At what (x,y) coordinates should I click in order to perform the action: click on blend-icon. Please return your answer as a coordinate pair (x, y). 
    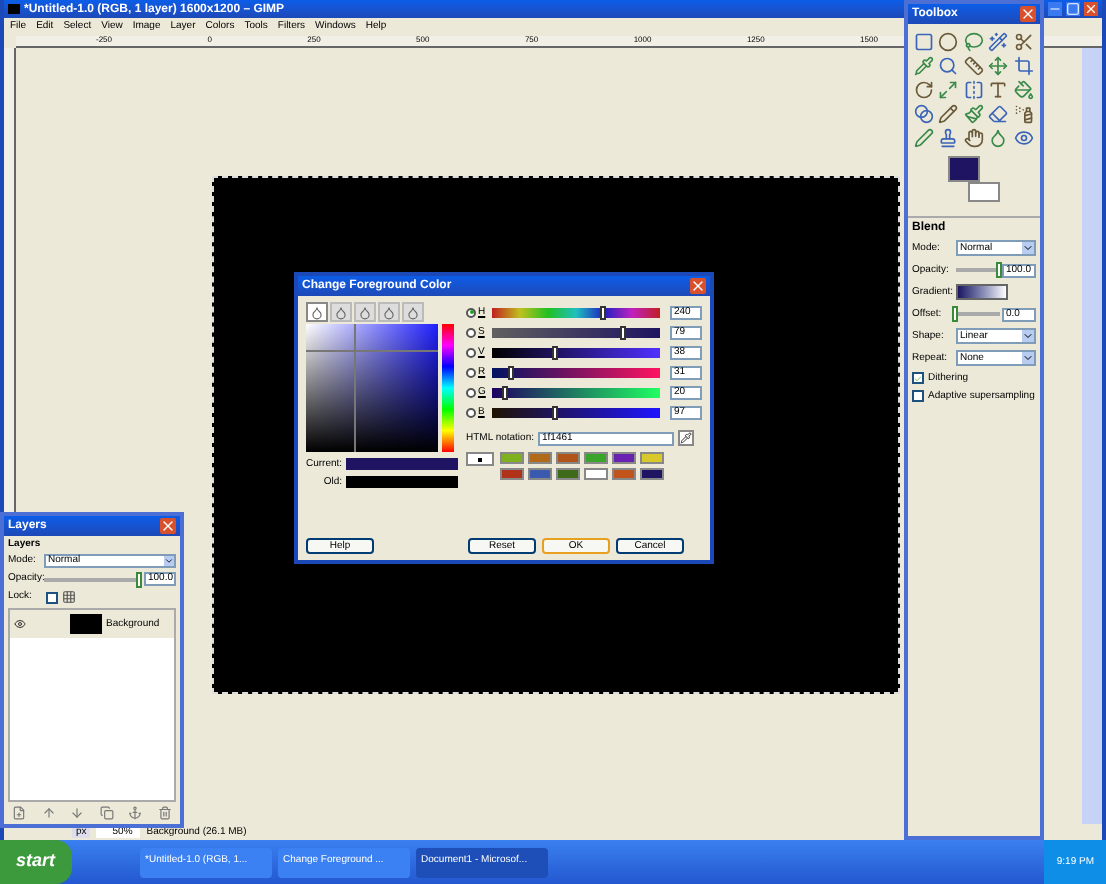
    Looking at the image, I should click on (924, 114).